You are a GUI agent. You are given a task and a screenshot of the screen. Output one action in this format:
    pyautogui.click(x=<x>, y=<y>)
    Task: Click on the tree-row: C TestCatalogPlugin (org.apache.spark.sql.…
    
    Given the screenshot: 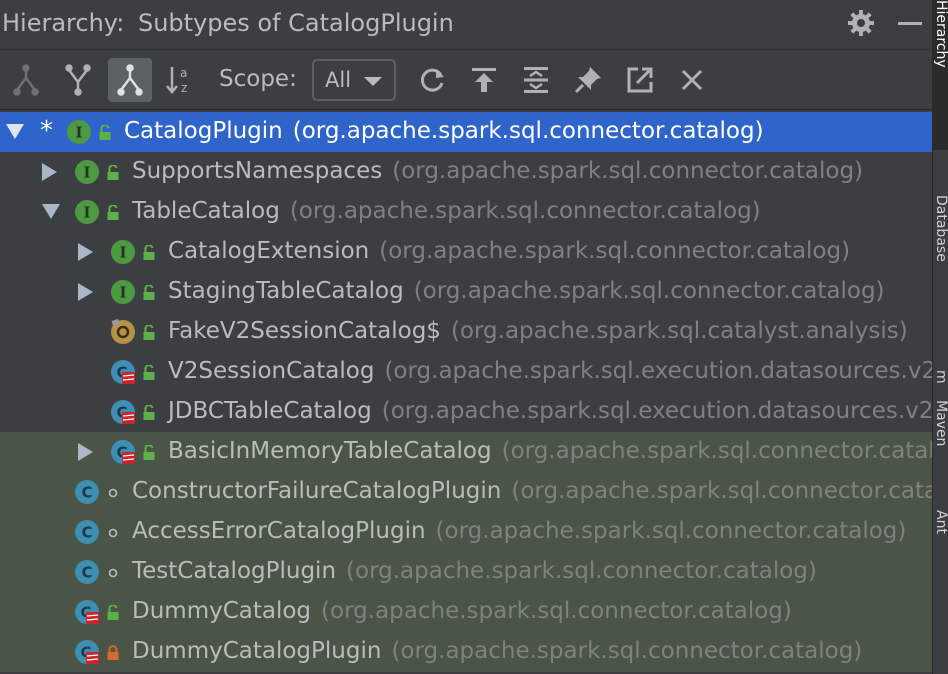 What is the action you would take?
    pyautogui.click(x=466, y=572)
    